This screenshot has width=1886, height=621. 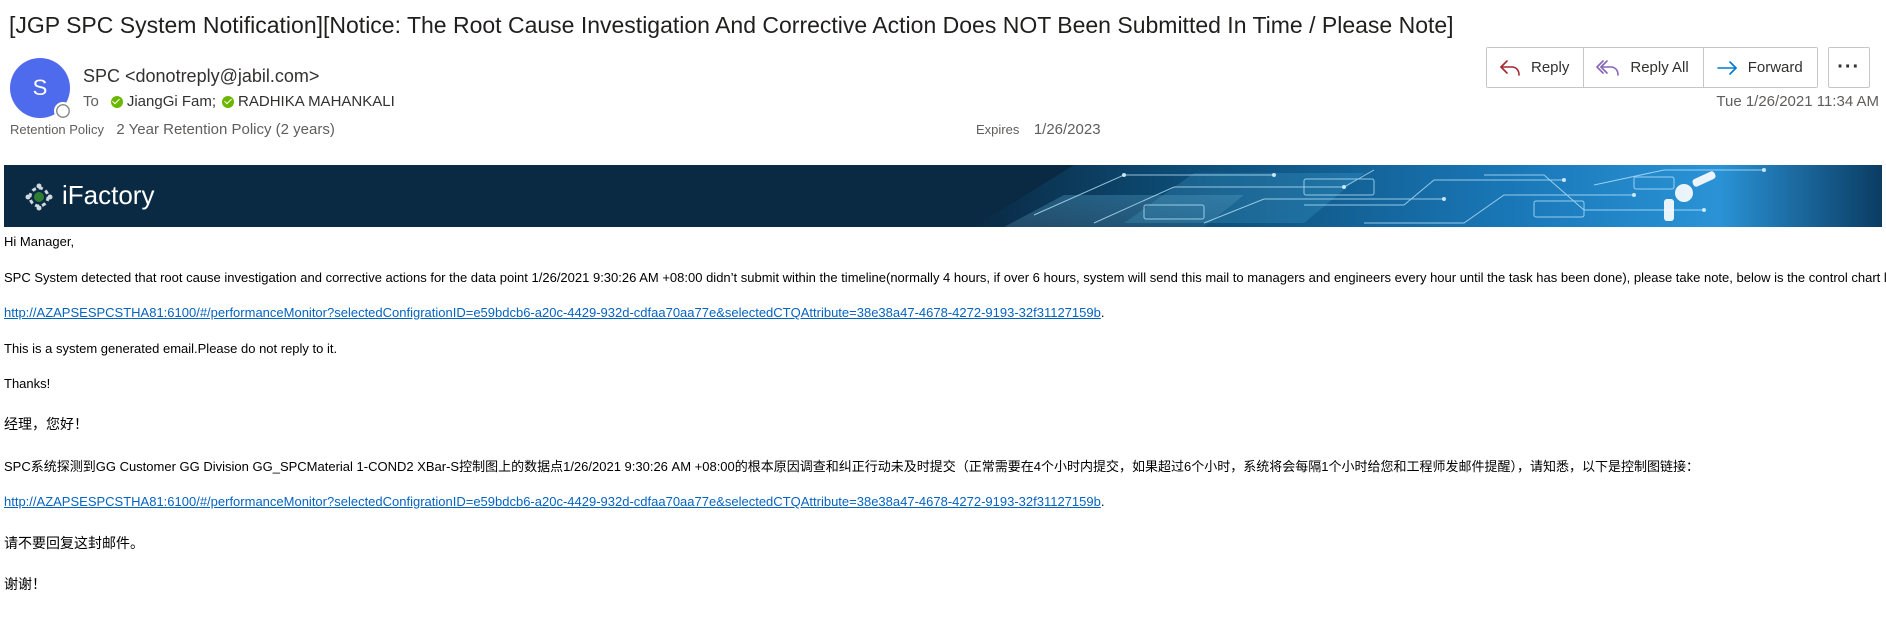 I want to click on recipient: RADHIKA MAHANKALI, so click(x=308, y=101).